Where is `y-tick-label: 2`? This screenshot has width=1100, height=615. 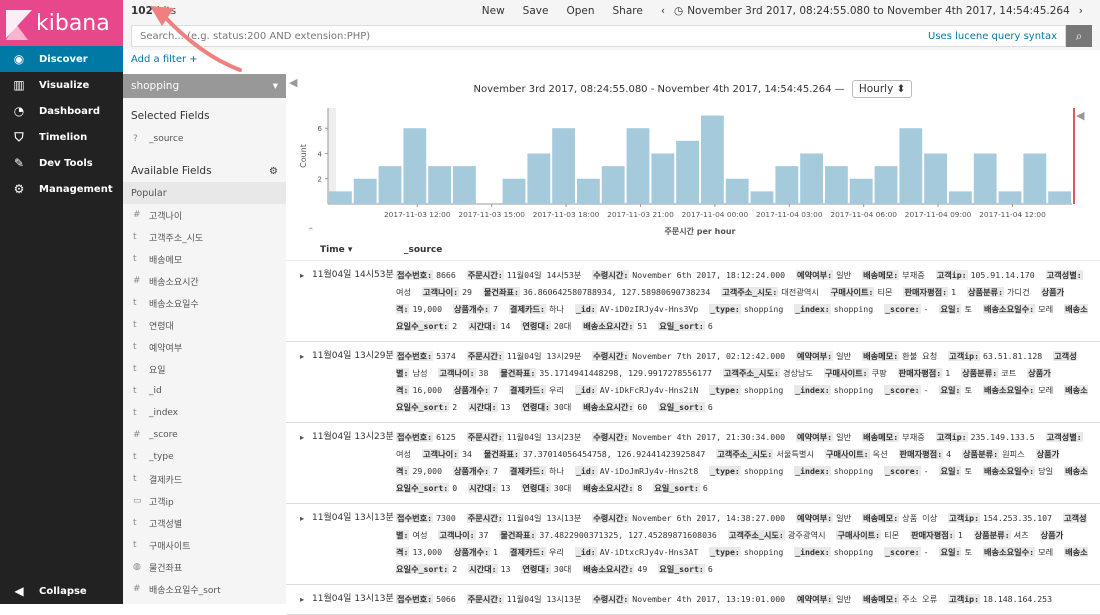
y-tick-label: 2 is located at coordinates (320, 180).